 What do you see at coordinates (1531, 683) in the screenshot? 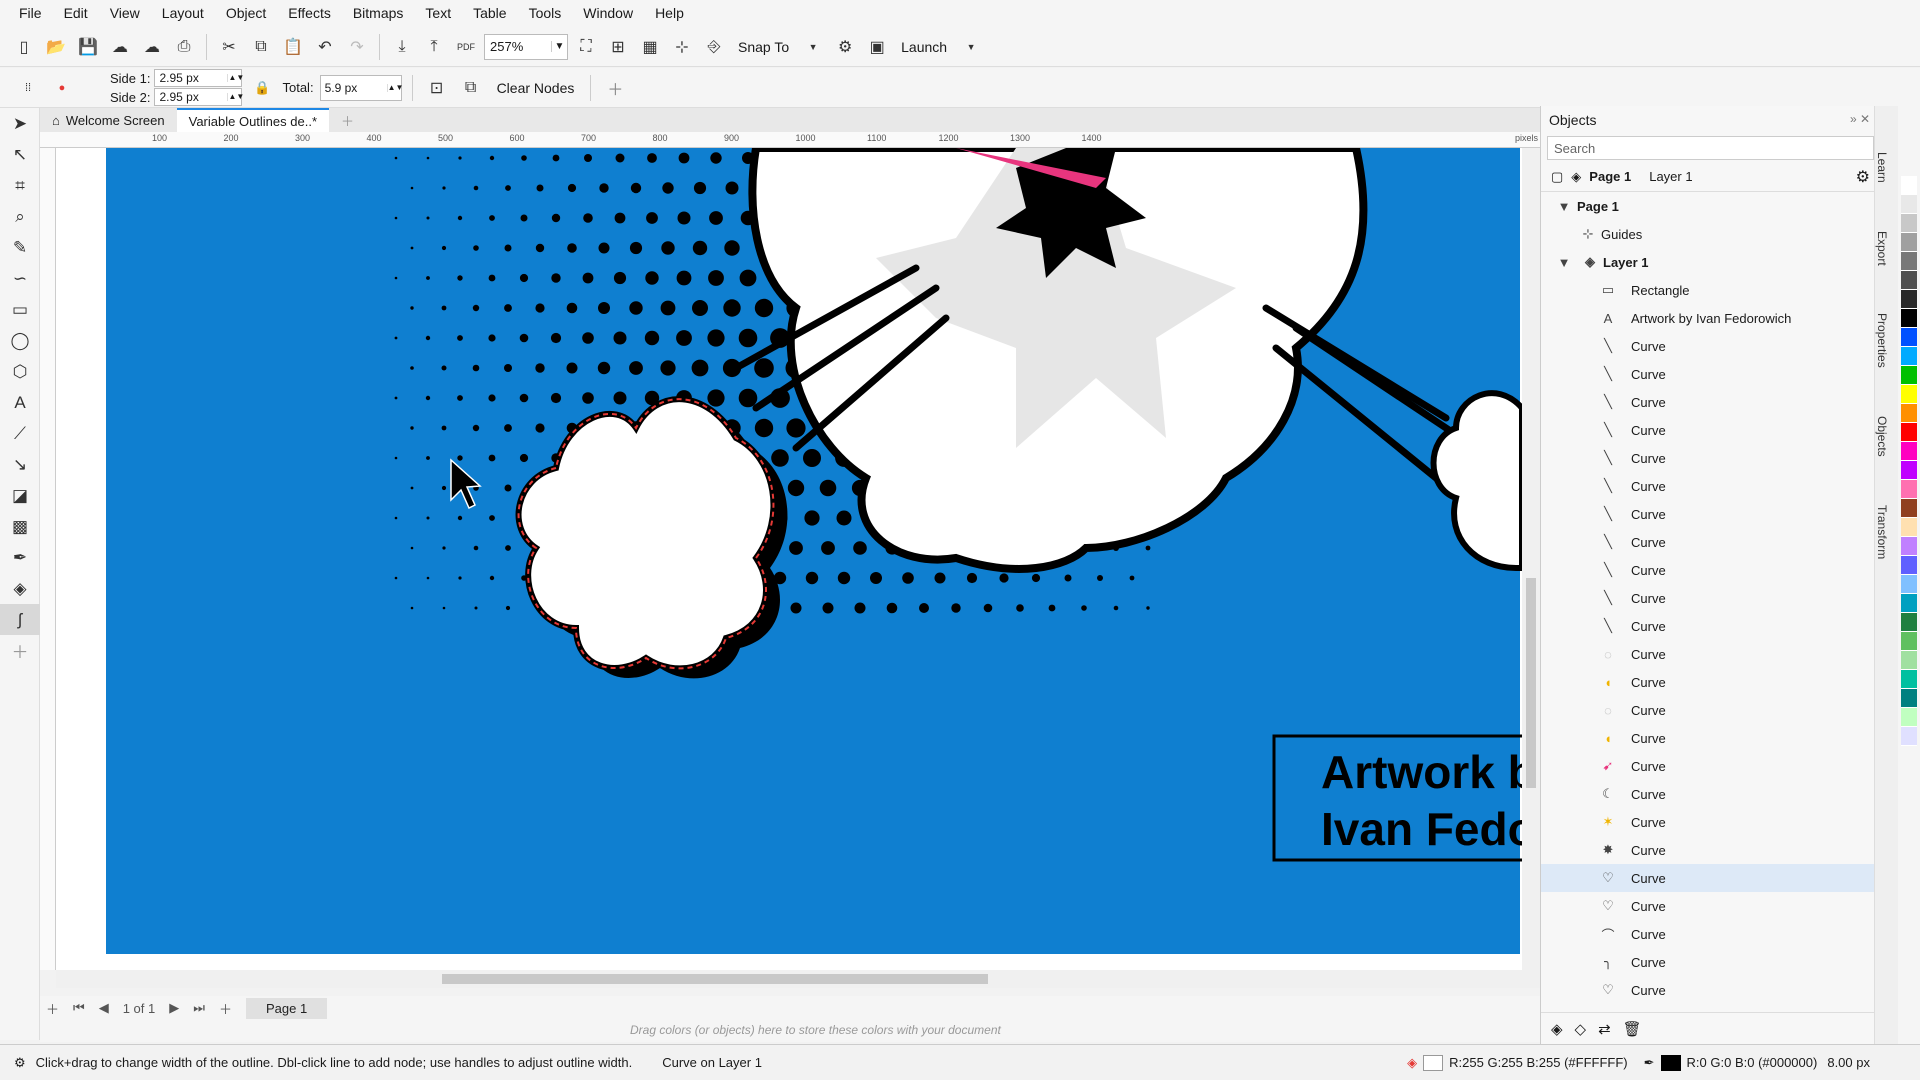
I see `vertical-scroll-thumb` at bounding box center [1531, 683].